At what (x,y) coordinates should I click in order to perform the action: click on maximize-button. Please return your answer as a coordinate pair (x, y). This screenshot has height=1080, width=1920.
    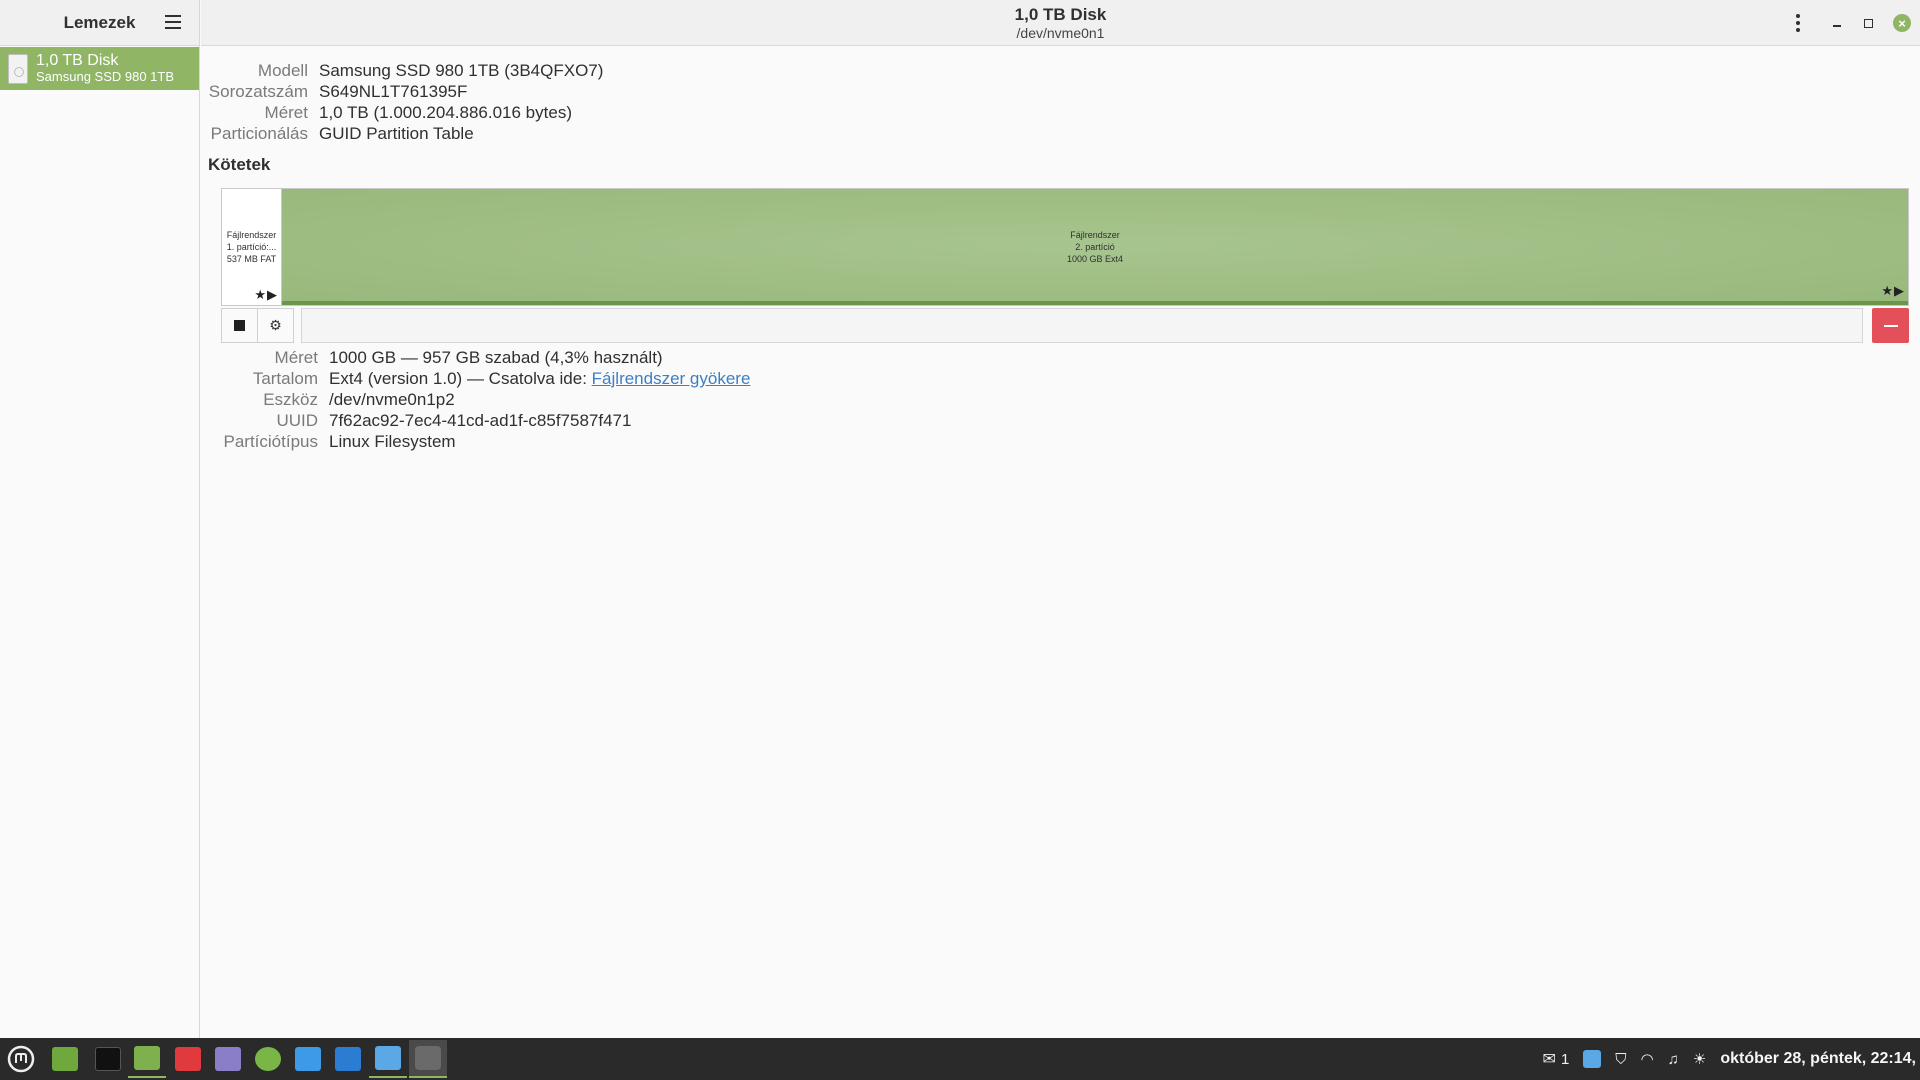
    Looking at the image, I should click on (1868, 23).